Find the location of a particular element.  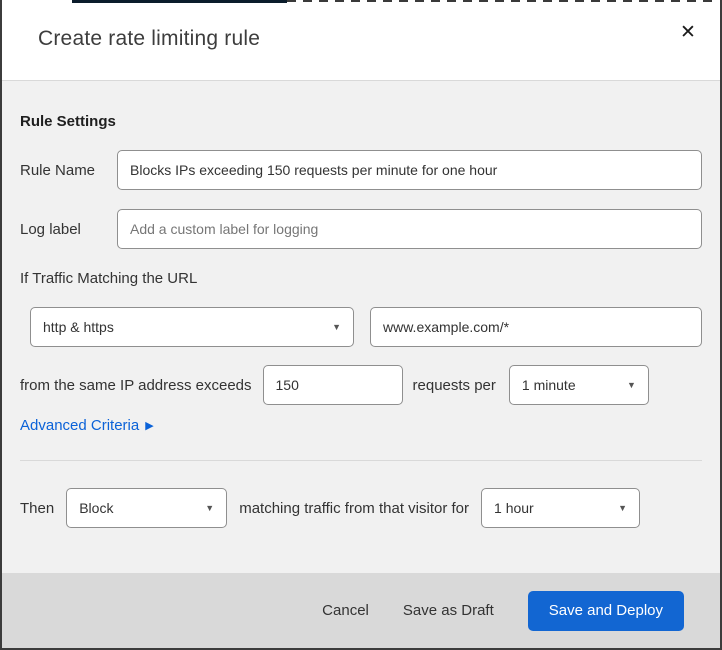

log-label-input is located at coordinates (409, 229).